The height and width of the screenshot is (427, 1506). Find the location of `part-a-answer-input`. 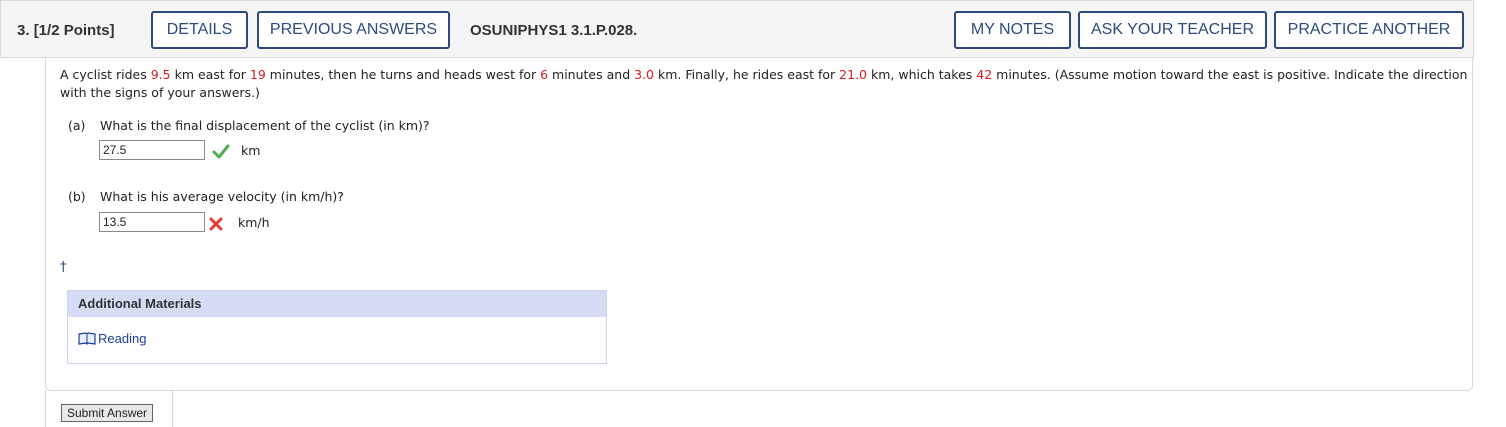

part-a-answer-input is located at coordinates (152, 150).